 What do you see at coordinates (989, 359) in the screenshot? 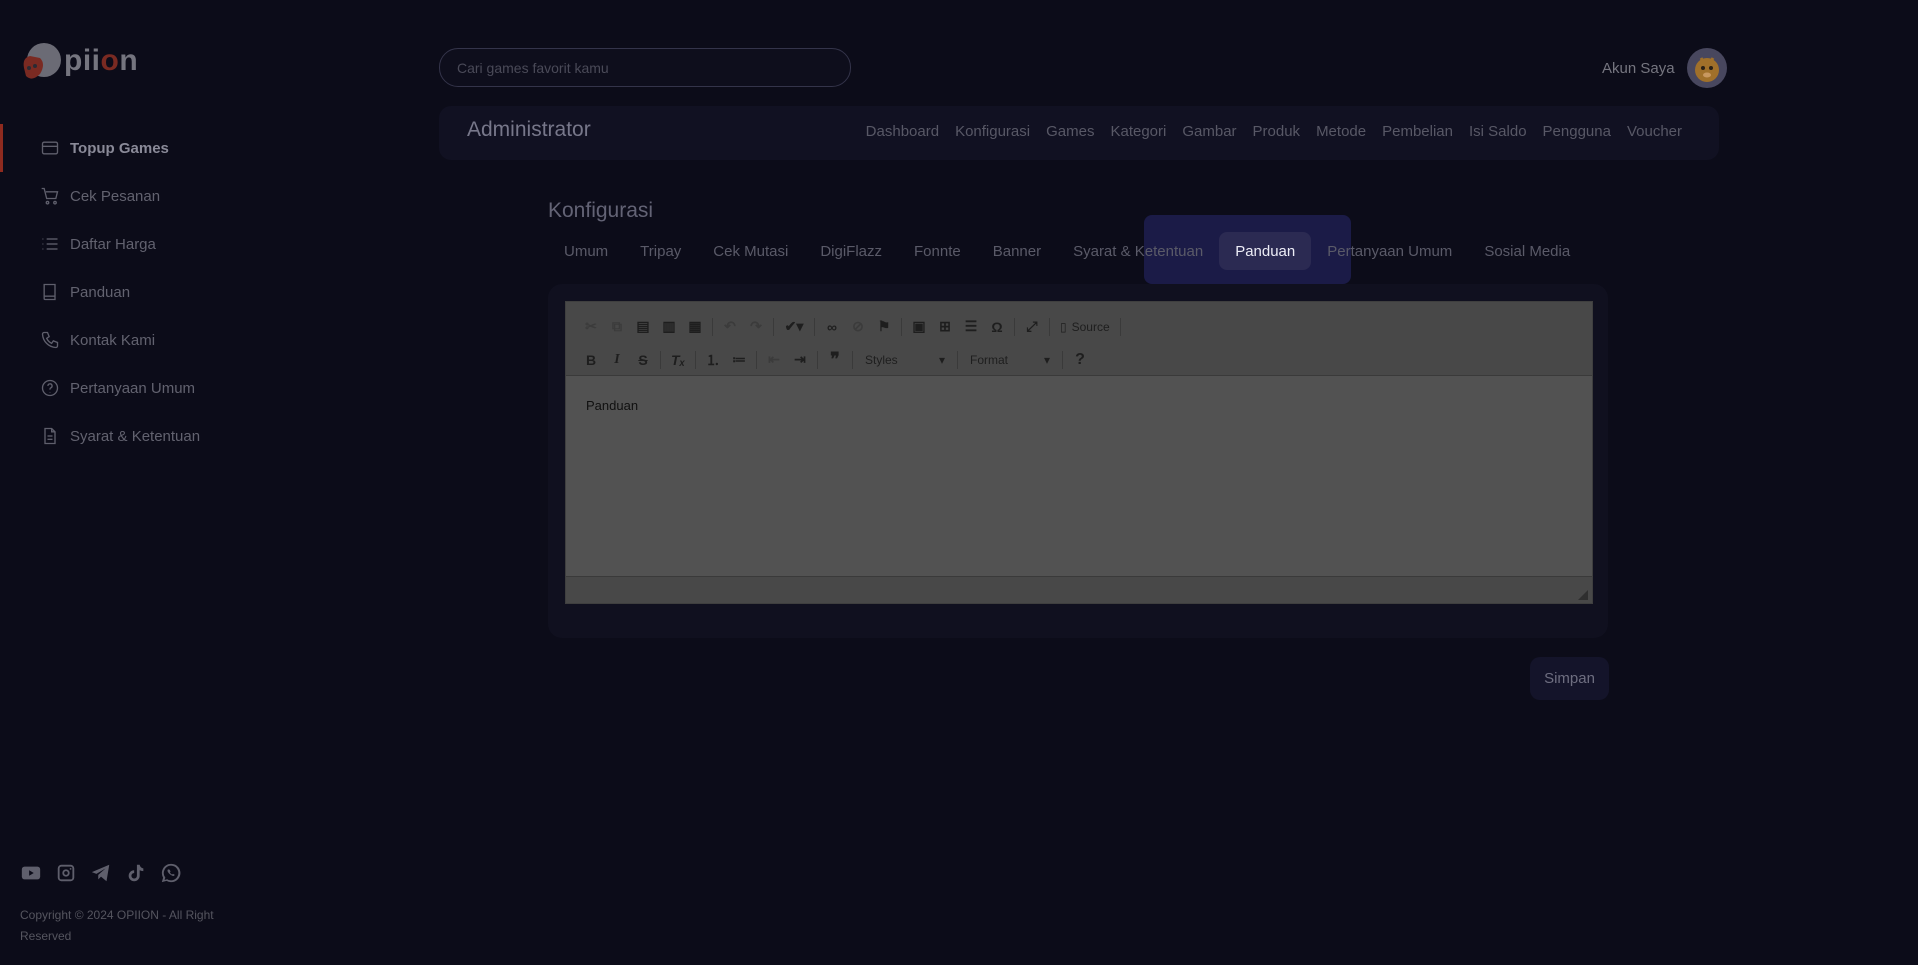
I see `format-label: Format` at bounding box center [989, 359].